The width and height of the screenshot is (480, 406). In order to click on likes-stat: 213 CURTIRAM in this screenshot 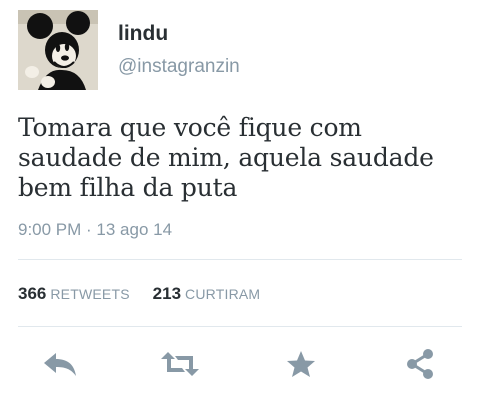, I will do `click(206, 293)`.